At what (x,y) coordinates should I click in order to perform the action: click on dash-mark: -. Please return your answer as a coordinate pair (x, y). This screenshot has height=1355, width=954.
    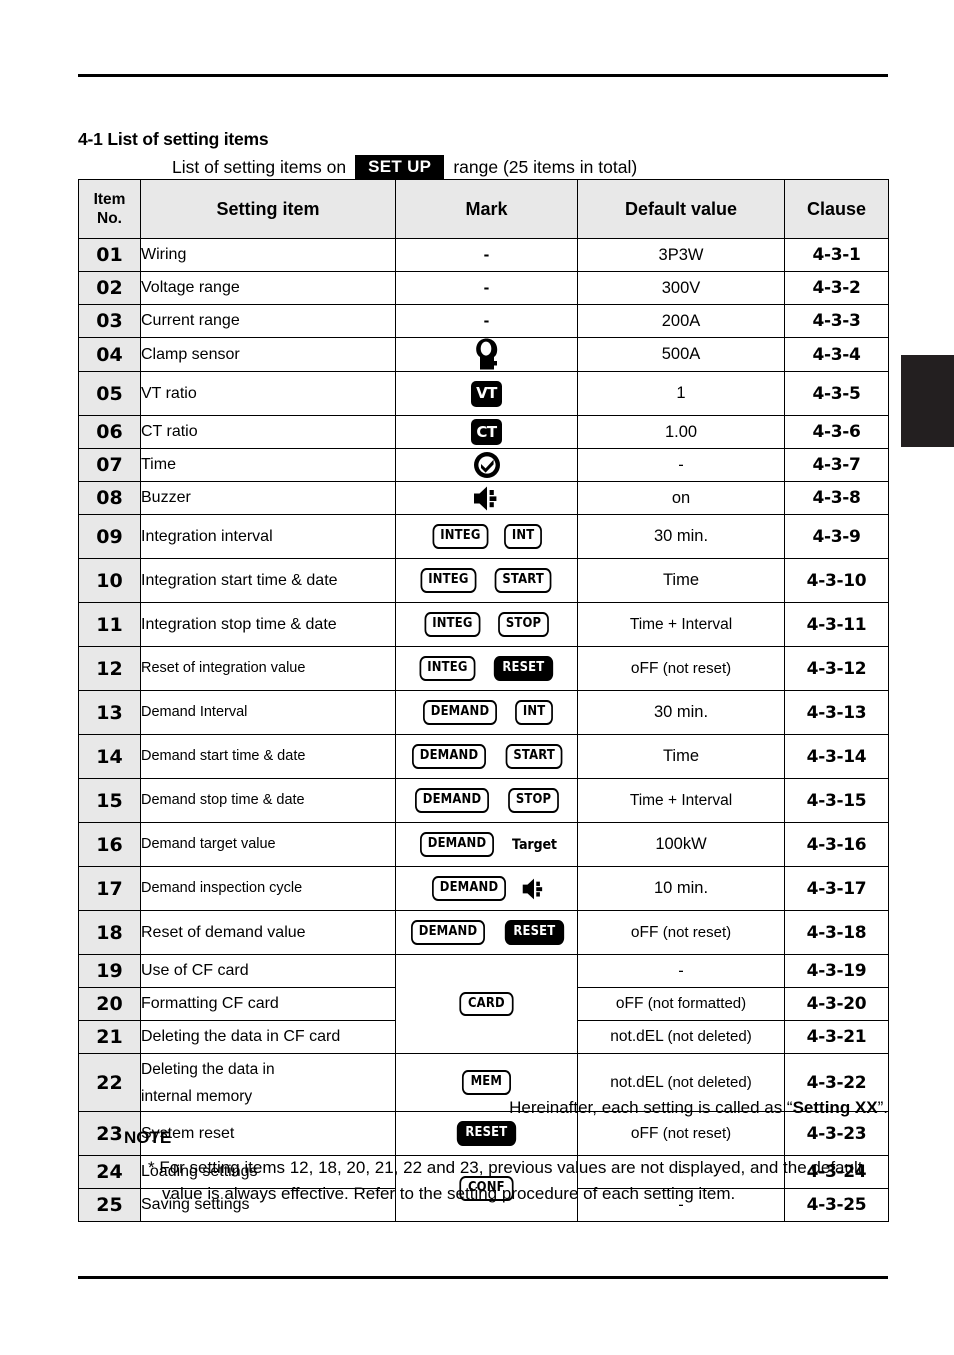
    Looking at the image, I should click on (486, 320).